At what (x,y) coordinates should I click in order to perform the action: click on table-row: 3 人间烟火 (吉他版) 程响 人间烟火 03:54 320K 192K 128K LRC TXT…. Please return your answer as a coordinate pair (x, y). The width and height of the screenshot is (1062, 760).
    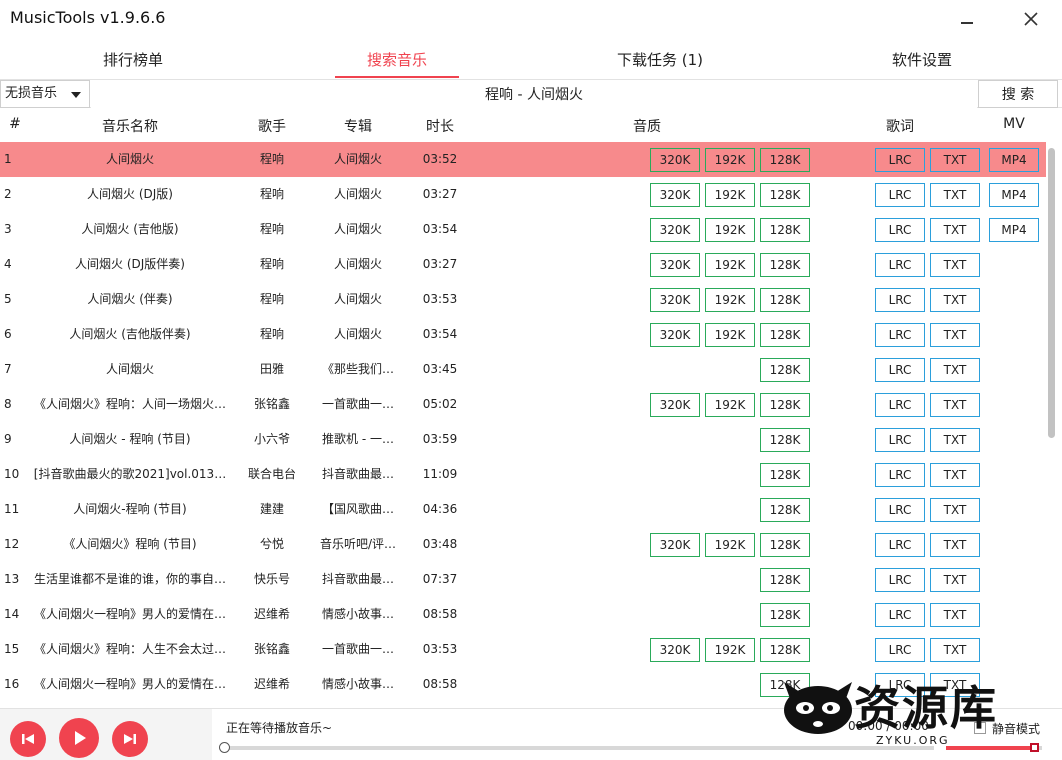
    Looking at the image, I should click on (523, 229).